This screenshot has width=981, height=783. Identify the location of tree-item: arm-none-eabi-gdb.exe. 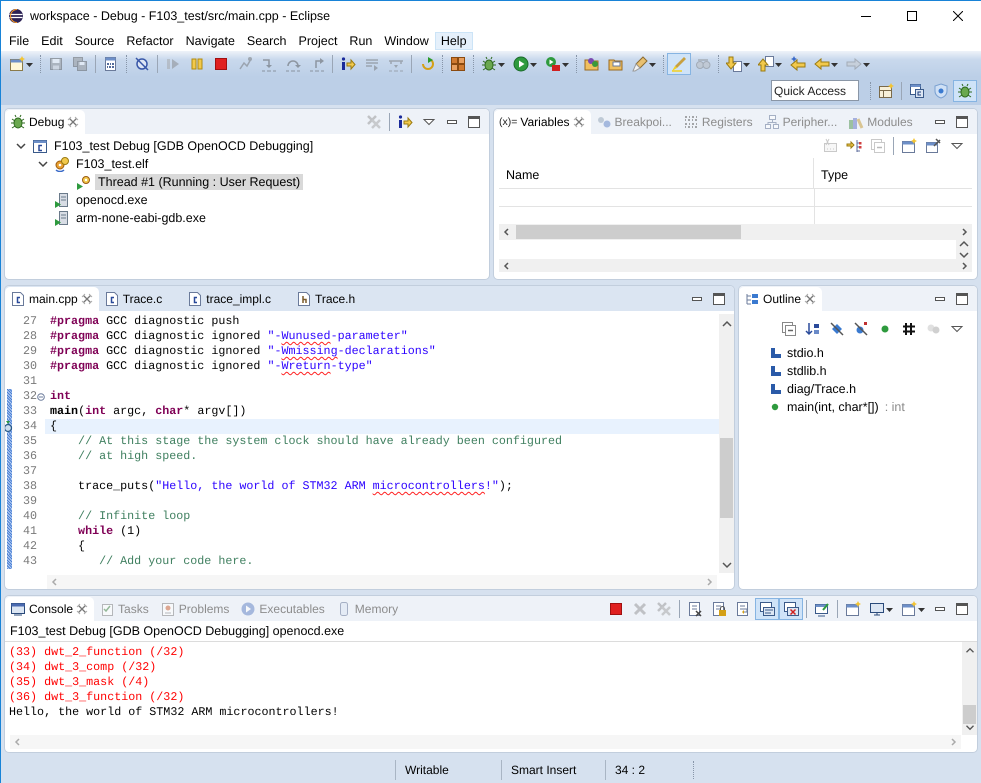
(141, 218).